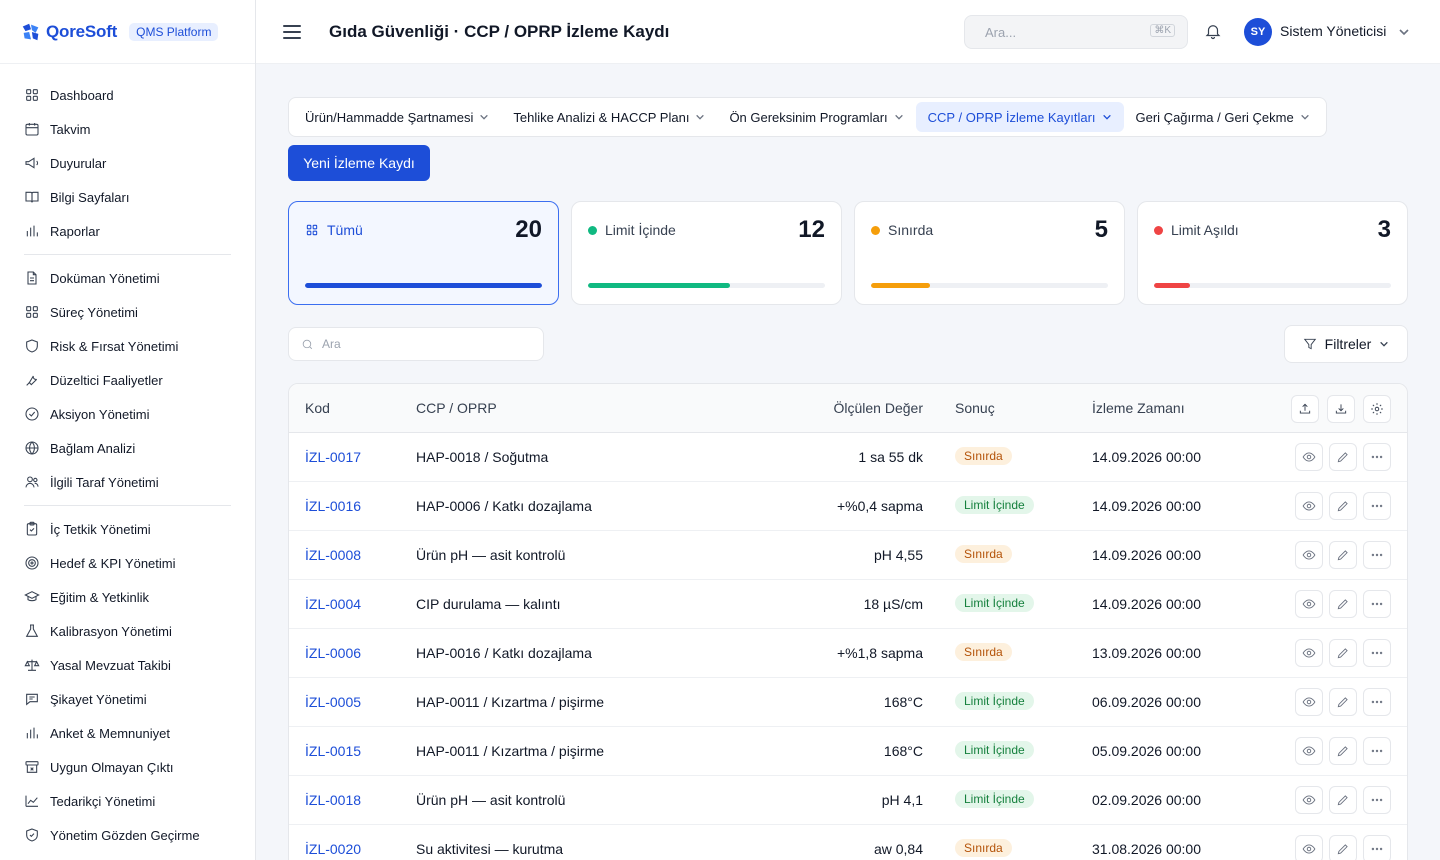 The width and height of the screenshot is (1440, 860). Describe the element at coordinates (127, 231) in the screenshot. I see `sidebar-item: Raporlar` at that location.